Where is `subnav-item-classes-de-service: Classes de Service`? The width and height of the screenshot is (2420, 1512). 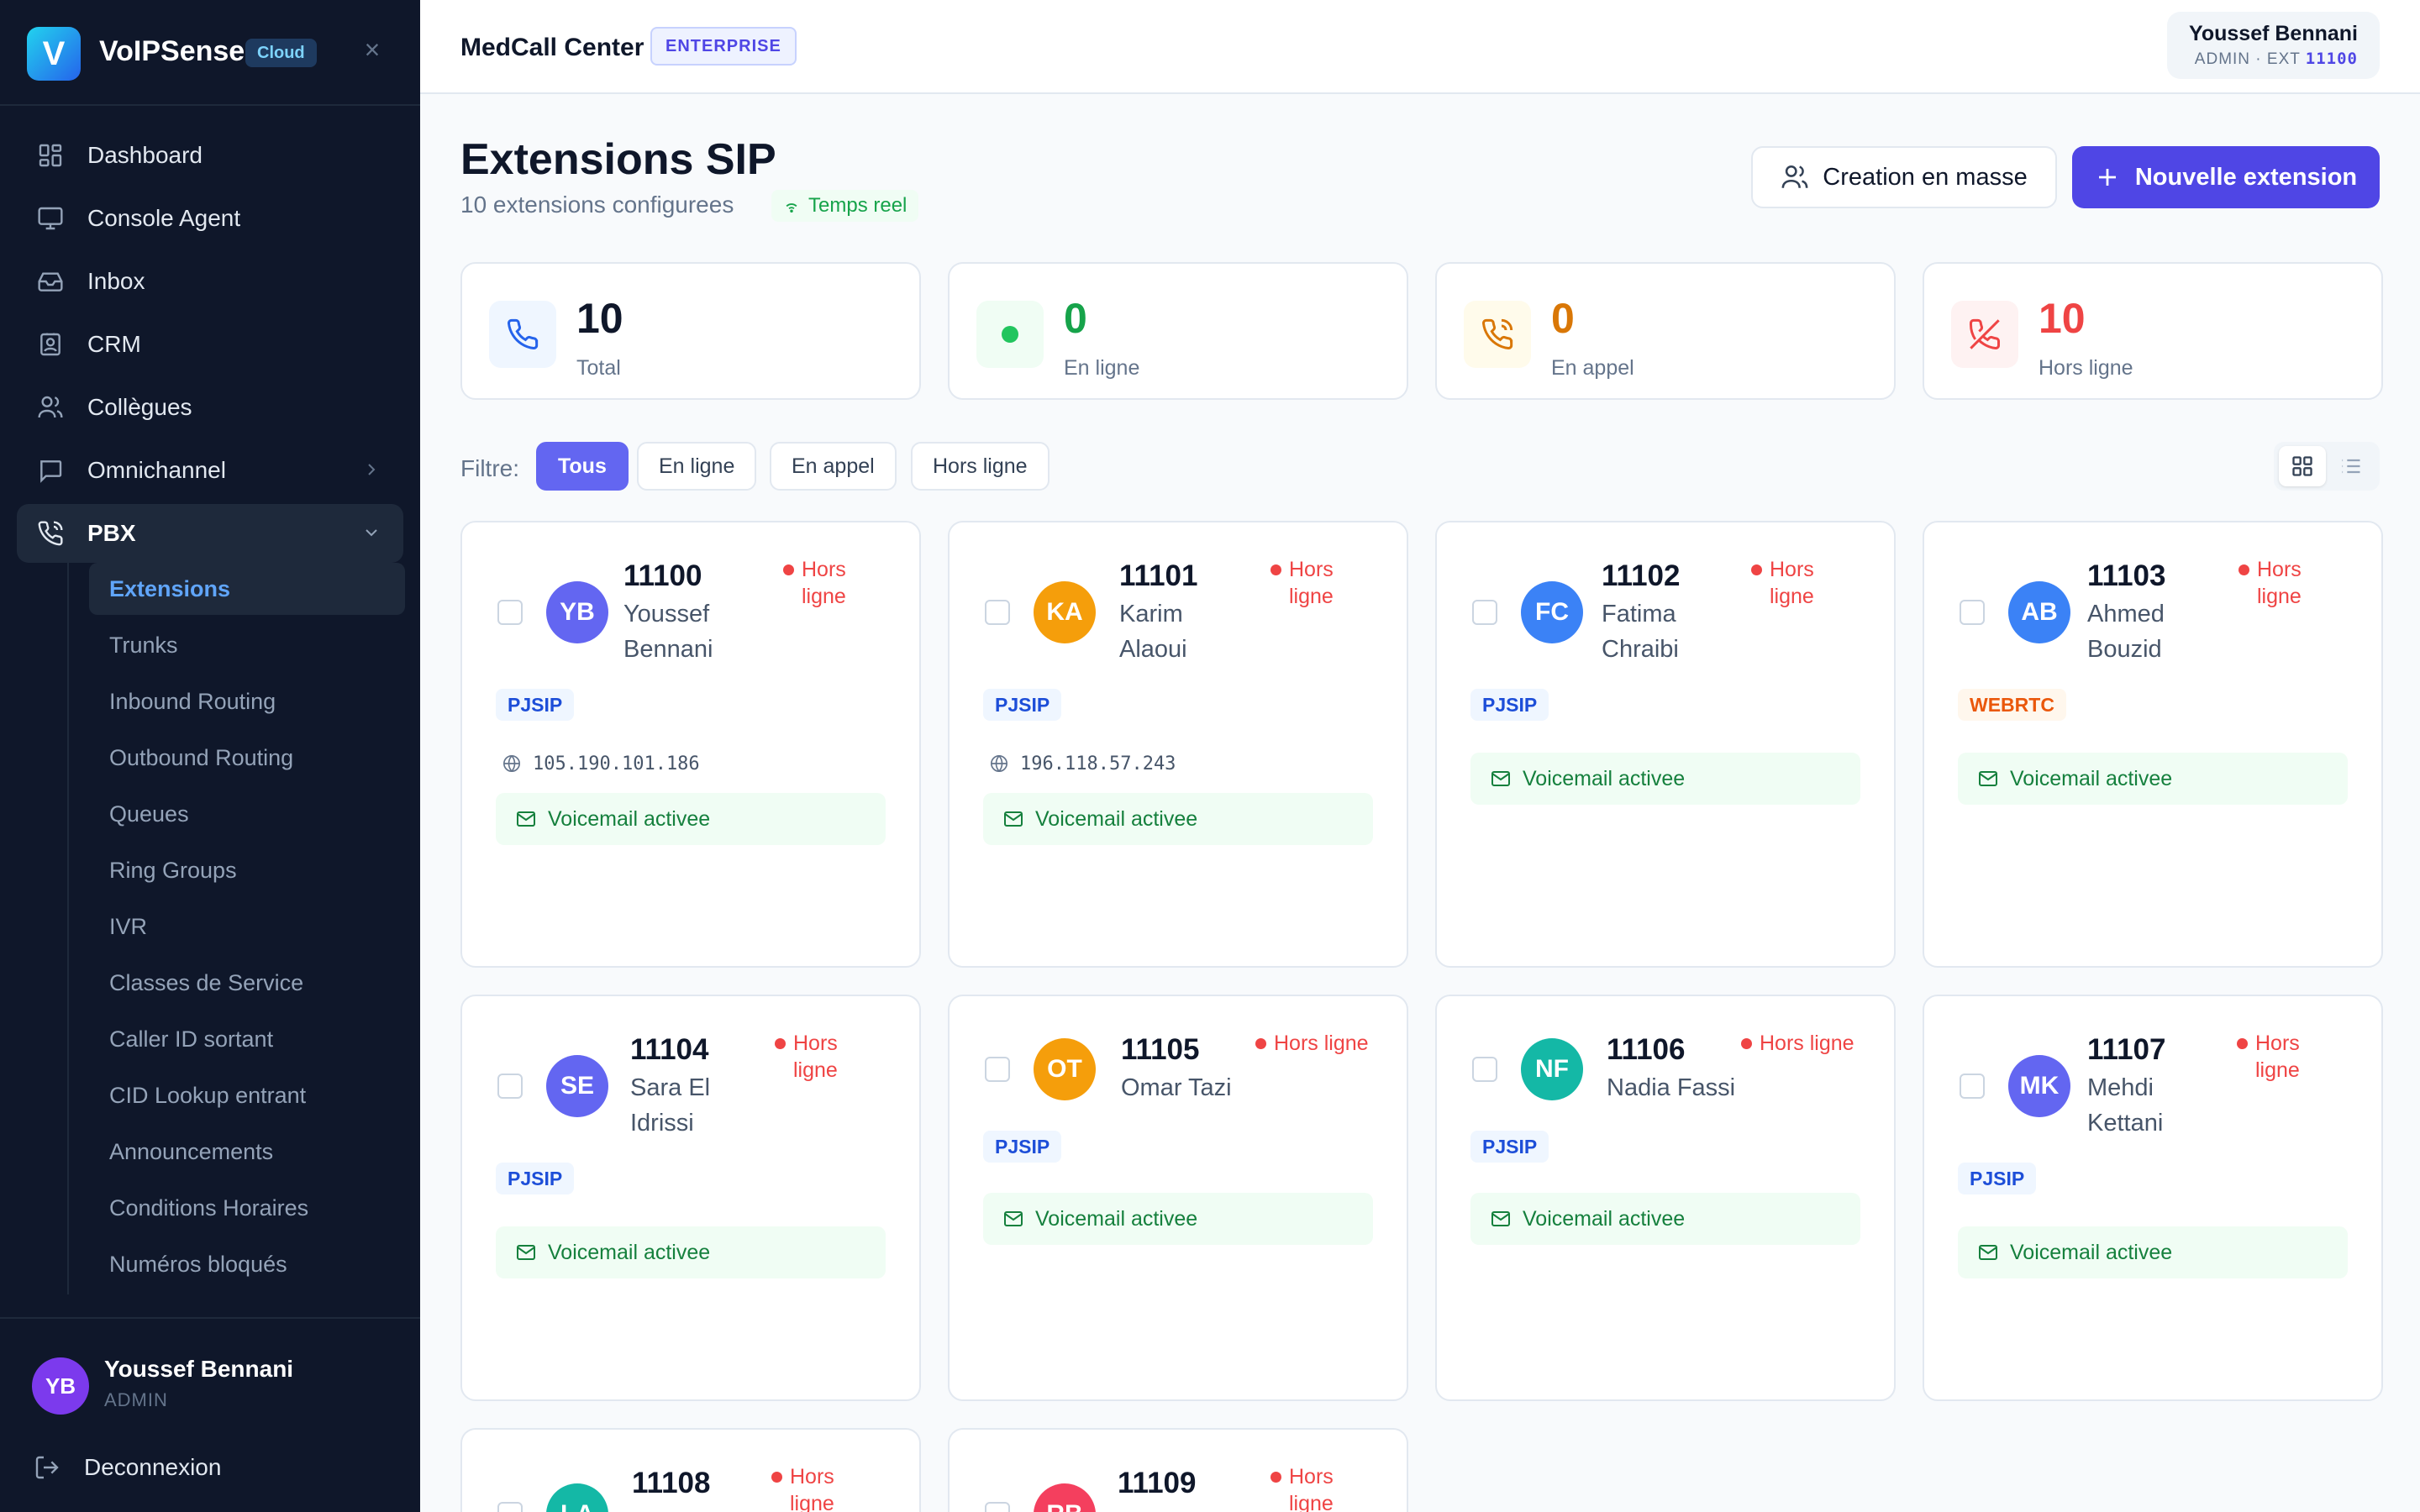
subnav-item-classes-de-service: Classes de Service is located at coordinates (247, 983).